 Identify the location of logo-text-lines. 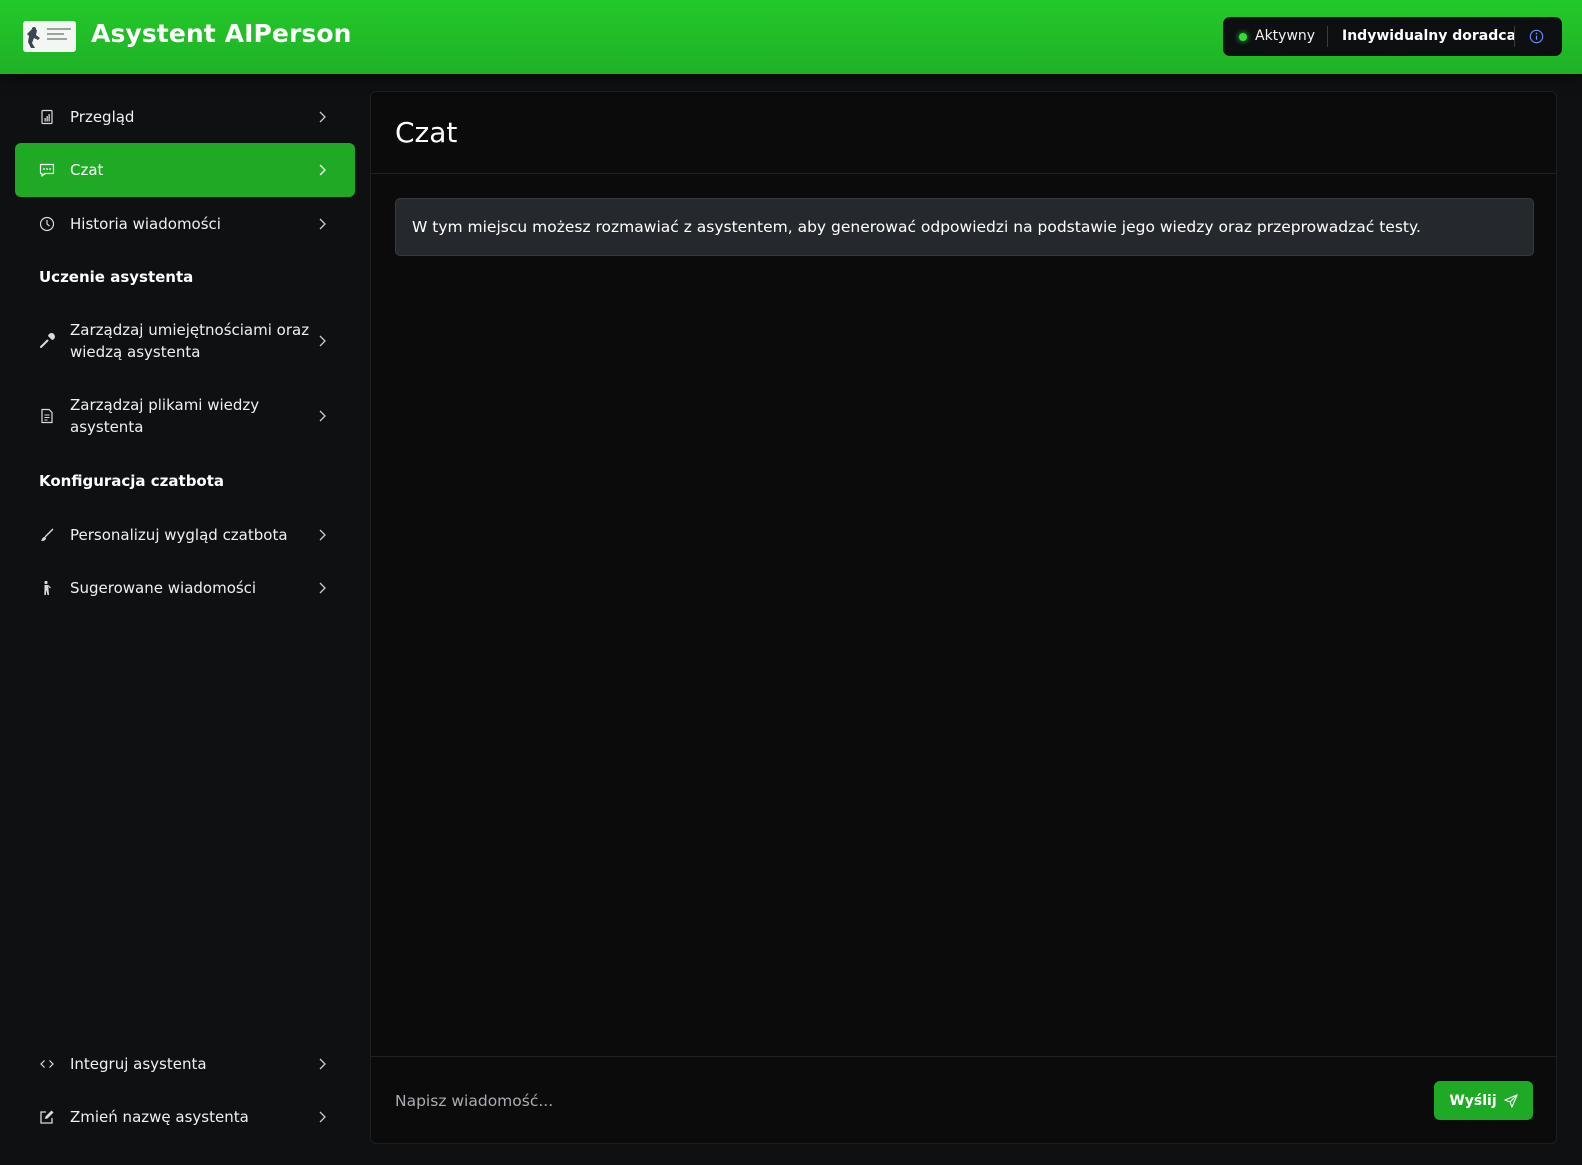
(59, 35).